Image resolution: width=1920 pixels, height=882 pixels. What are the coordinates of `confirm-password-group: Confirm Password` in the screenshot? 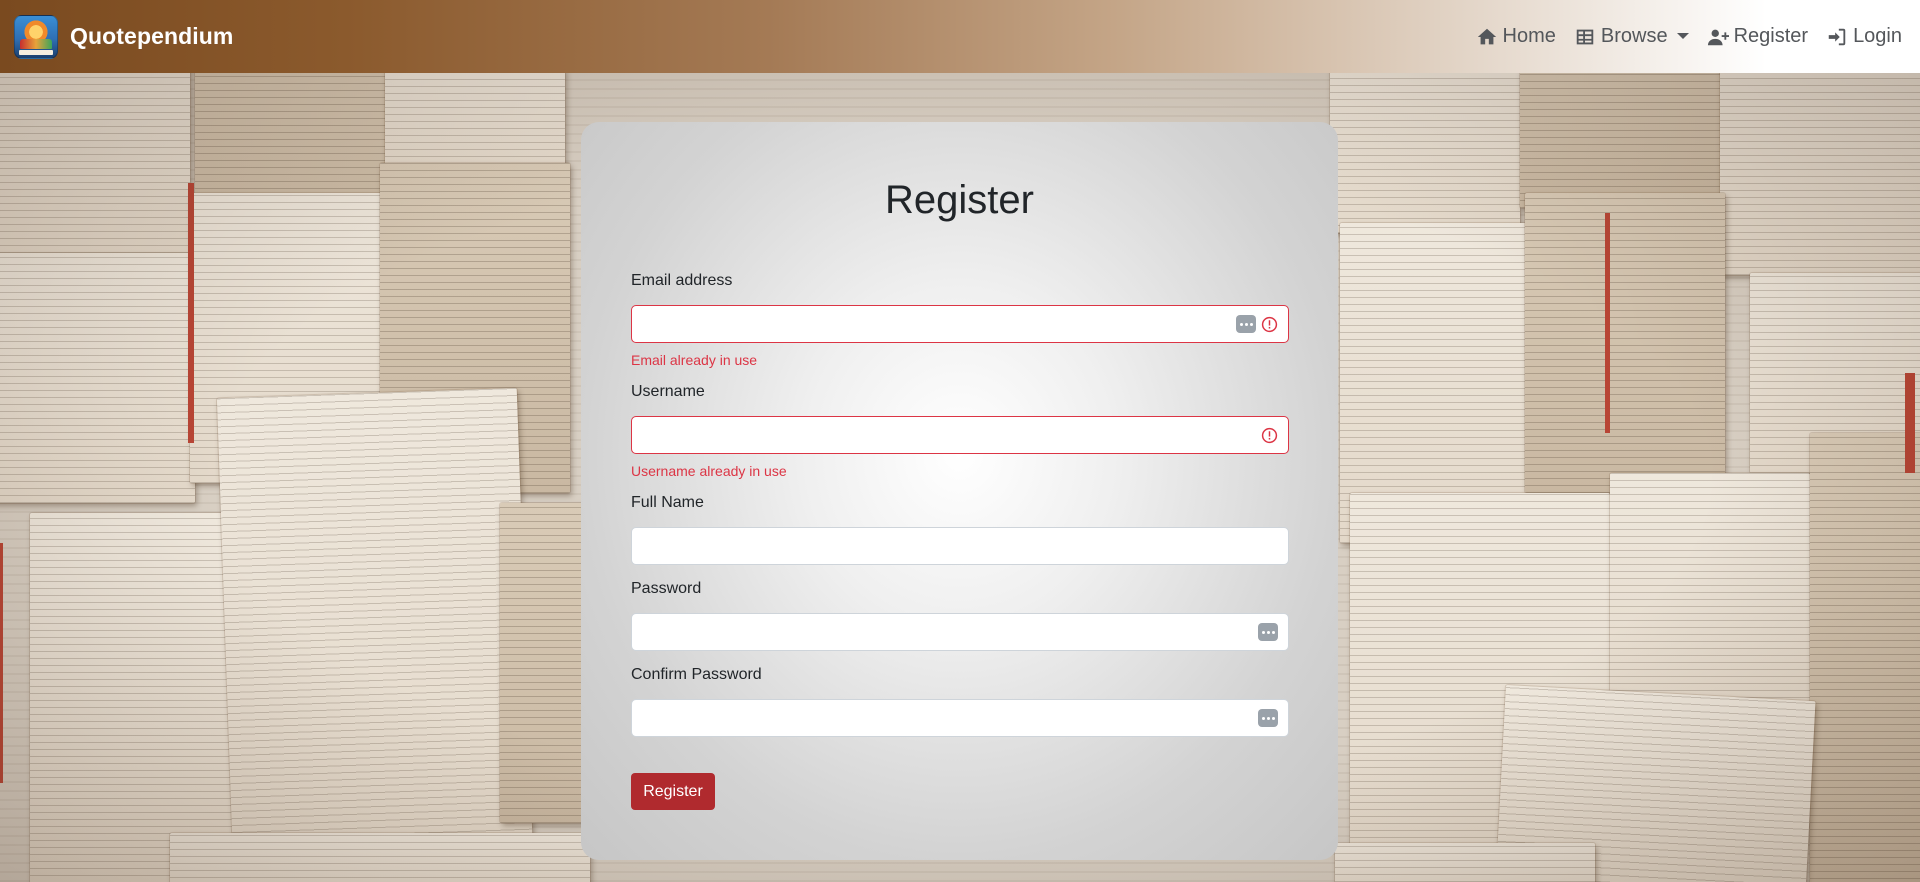 It's located at (960, 701).